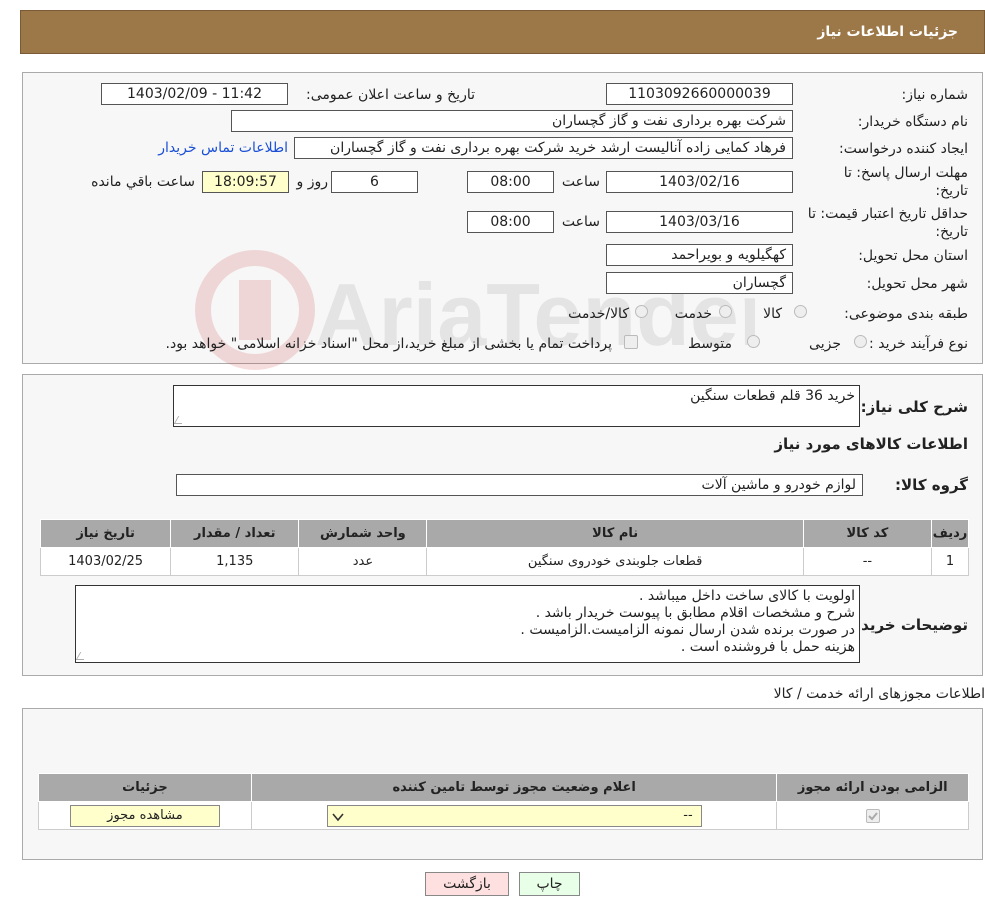 The height and width of the screenshot is (915, 985). What do you see at coordinates (693, 314) in the screenshot?
I see `category-service-label: خدمت` at bounding box center [693, 314].